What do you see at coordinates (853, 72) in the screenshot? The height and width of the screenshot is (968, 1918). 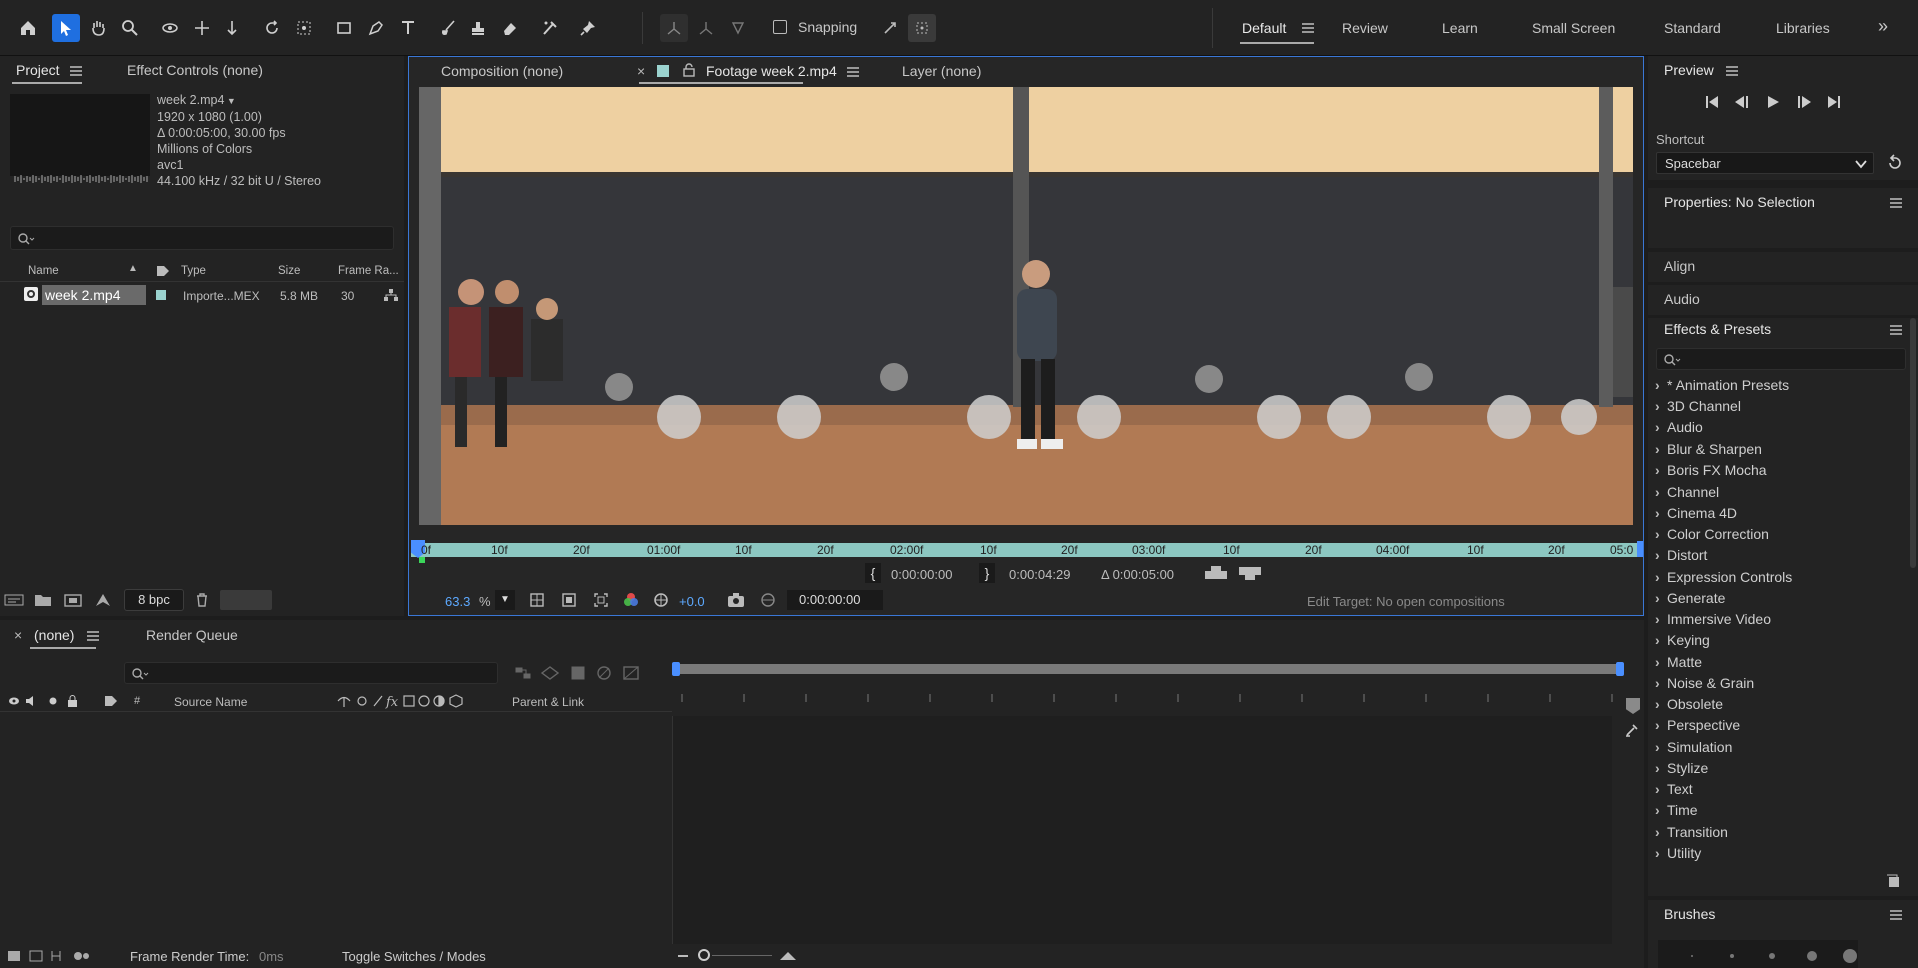 I see `footage-menu-icon` at bounding box center [853, 72].